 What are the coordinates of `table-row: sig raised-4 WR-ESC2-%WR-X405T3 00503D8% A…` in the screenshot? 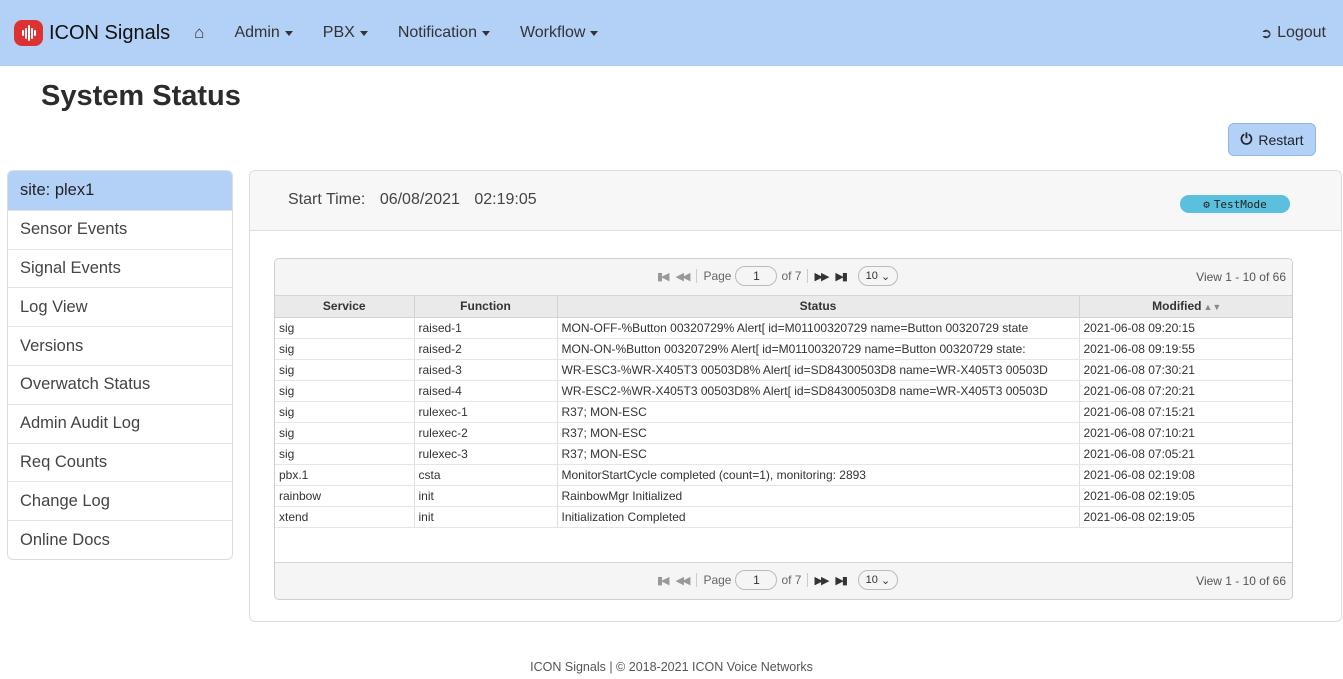 It's located at (783, 391).